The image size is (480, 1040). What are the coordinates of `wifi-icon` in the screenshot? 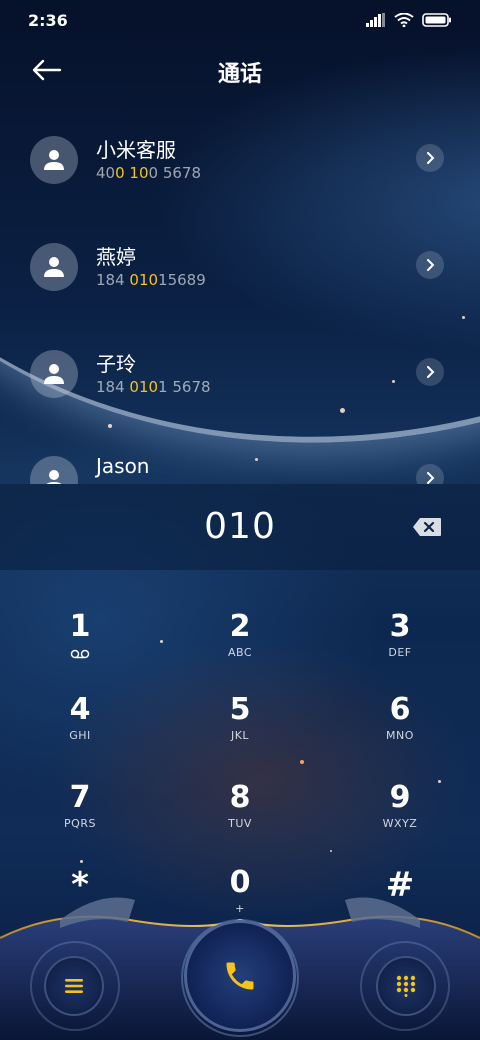 It's located at (404, 20).